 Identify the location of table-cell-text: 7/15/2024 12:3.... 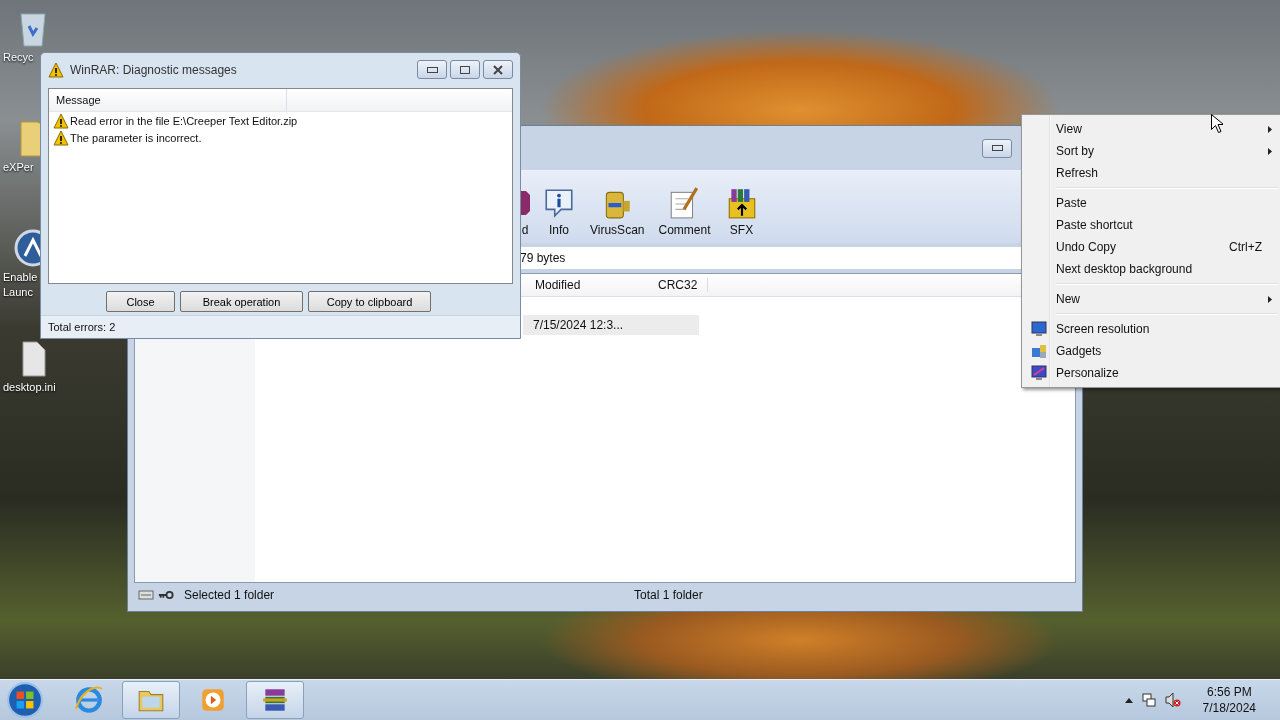
(578, 325).